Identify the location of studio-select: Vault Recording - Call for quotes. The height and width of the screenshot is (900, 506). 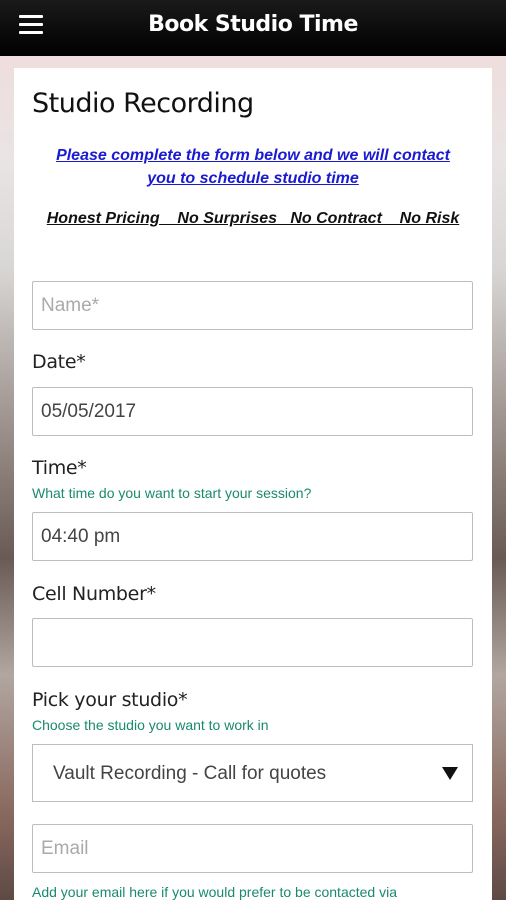
(252, 773).